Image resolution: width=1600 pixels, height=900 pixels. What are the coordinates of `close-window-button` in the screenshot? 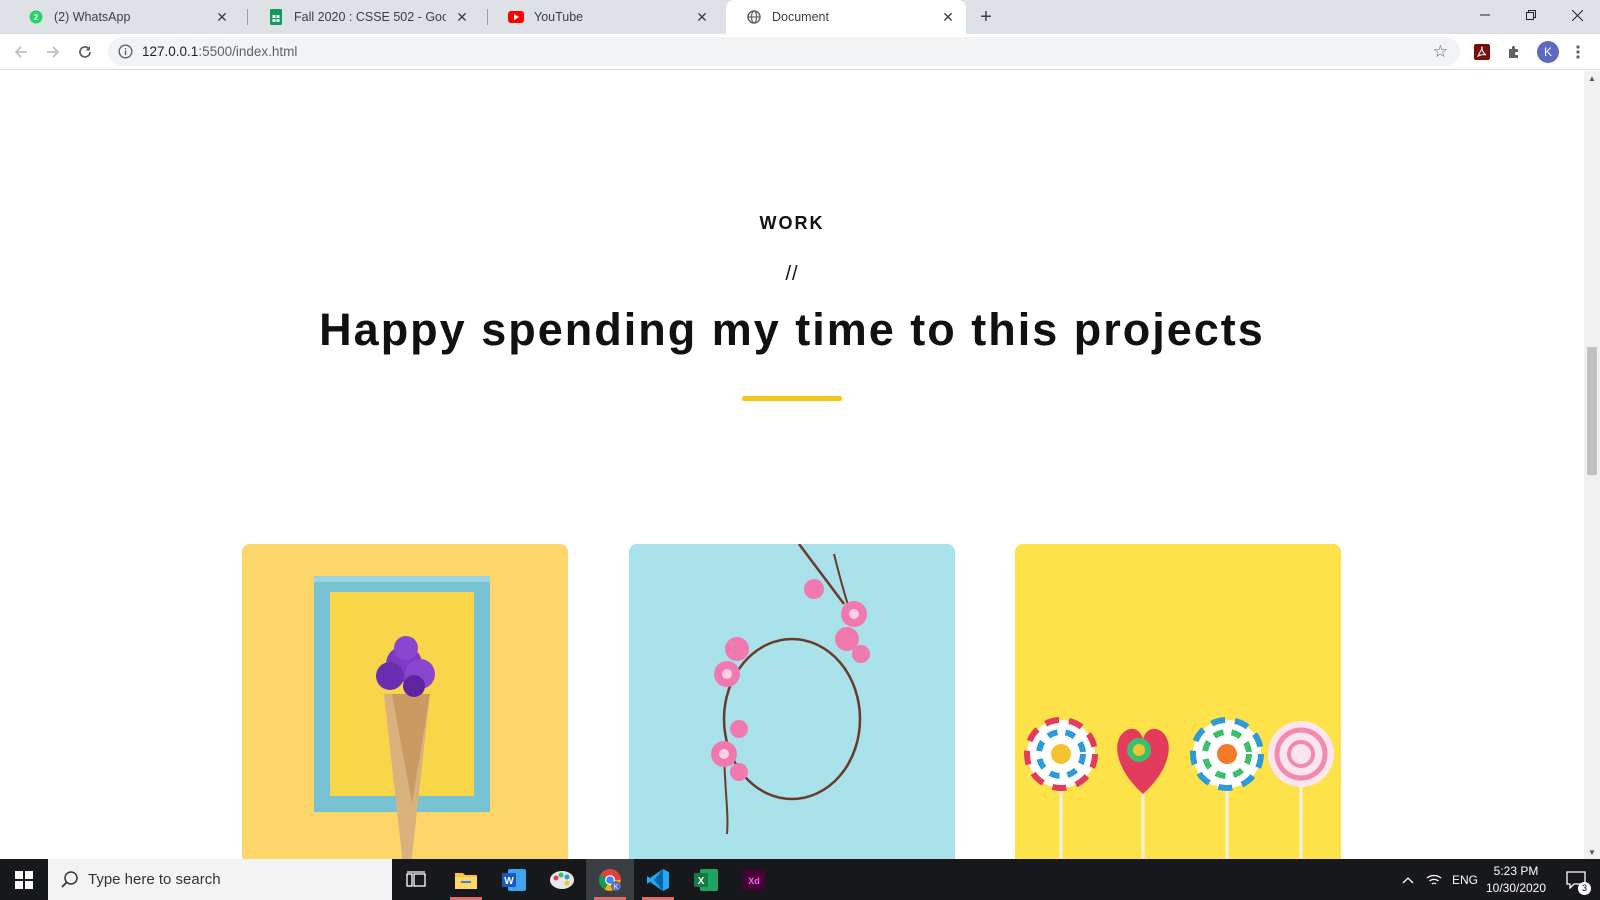 It's located at (1577, 15).